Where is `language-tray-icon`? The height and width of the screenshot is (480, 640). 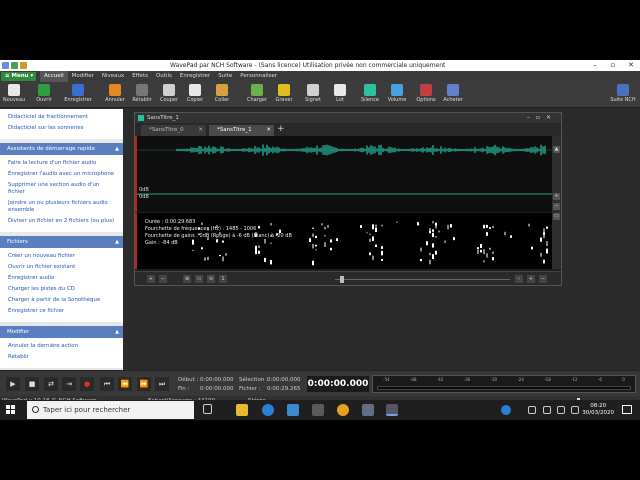 language-tray-icon is located at coordinates (575, 410).